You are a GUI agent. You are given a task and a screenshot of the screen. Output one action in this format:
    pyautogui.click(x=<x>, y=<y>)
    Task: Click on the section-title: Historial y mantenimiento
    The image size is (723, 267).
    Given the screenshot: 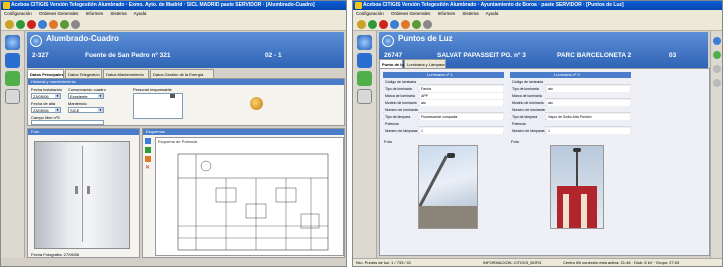 What is the action you would take?
    pyautogui.click(x=186, y=82)
    